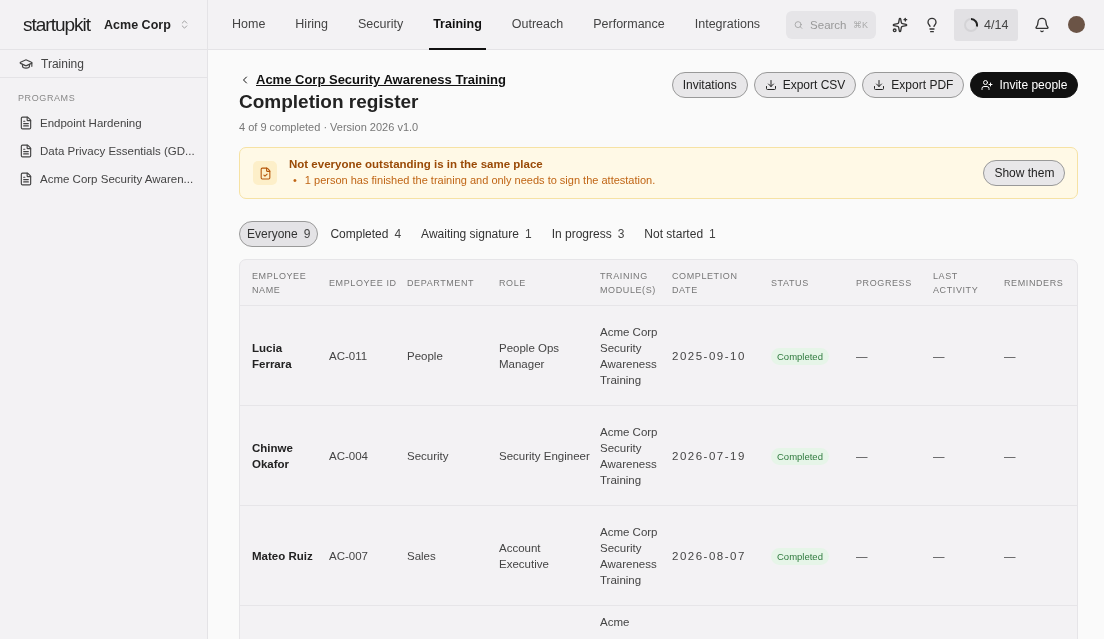 This screenshot has width=1104, height=639. Describe the element at coordinates (311, 25) in the screenshot. I see `nav-tab: Hiring` at that location.